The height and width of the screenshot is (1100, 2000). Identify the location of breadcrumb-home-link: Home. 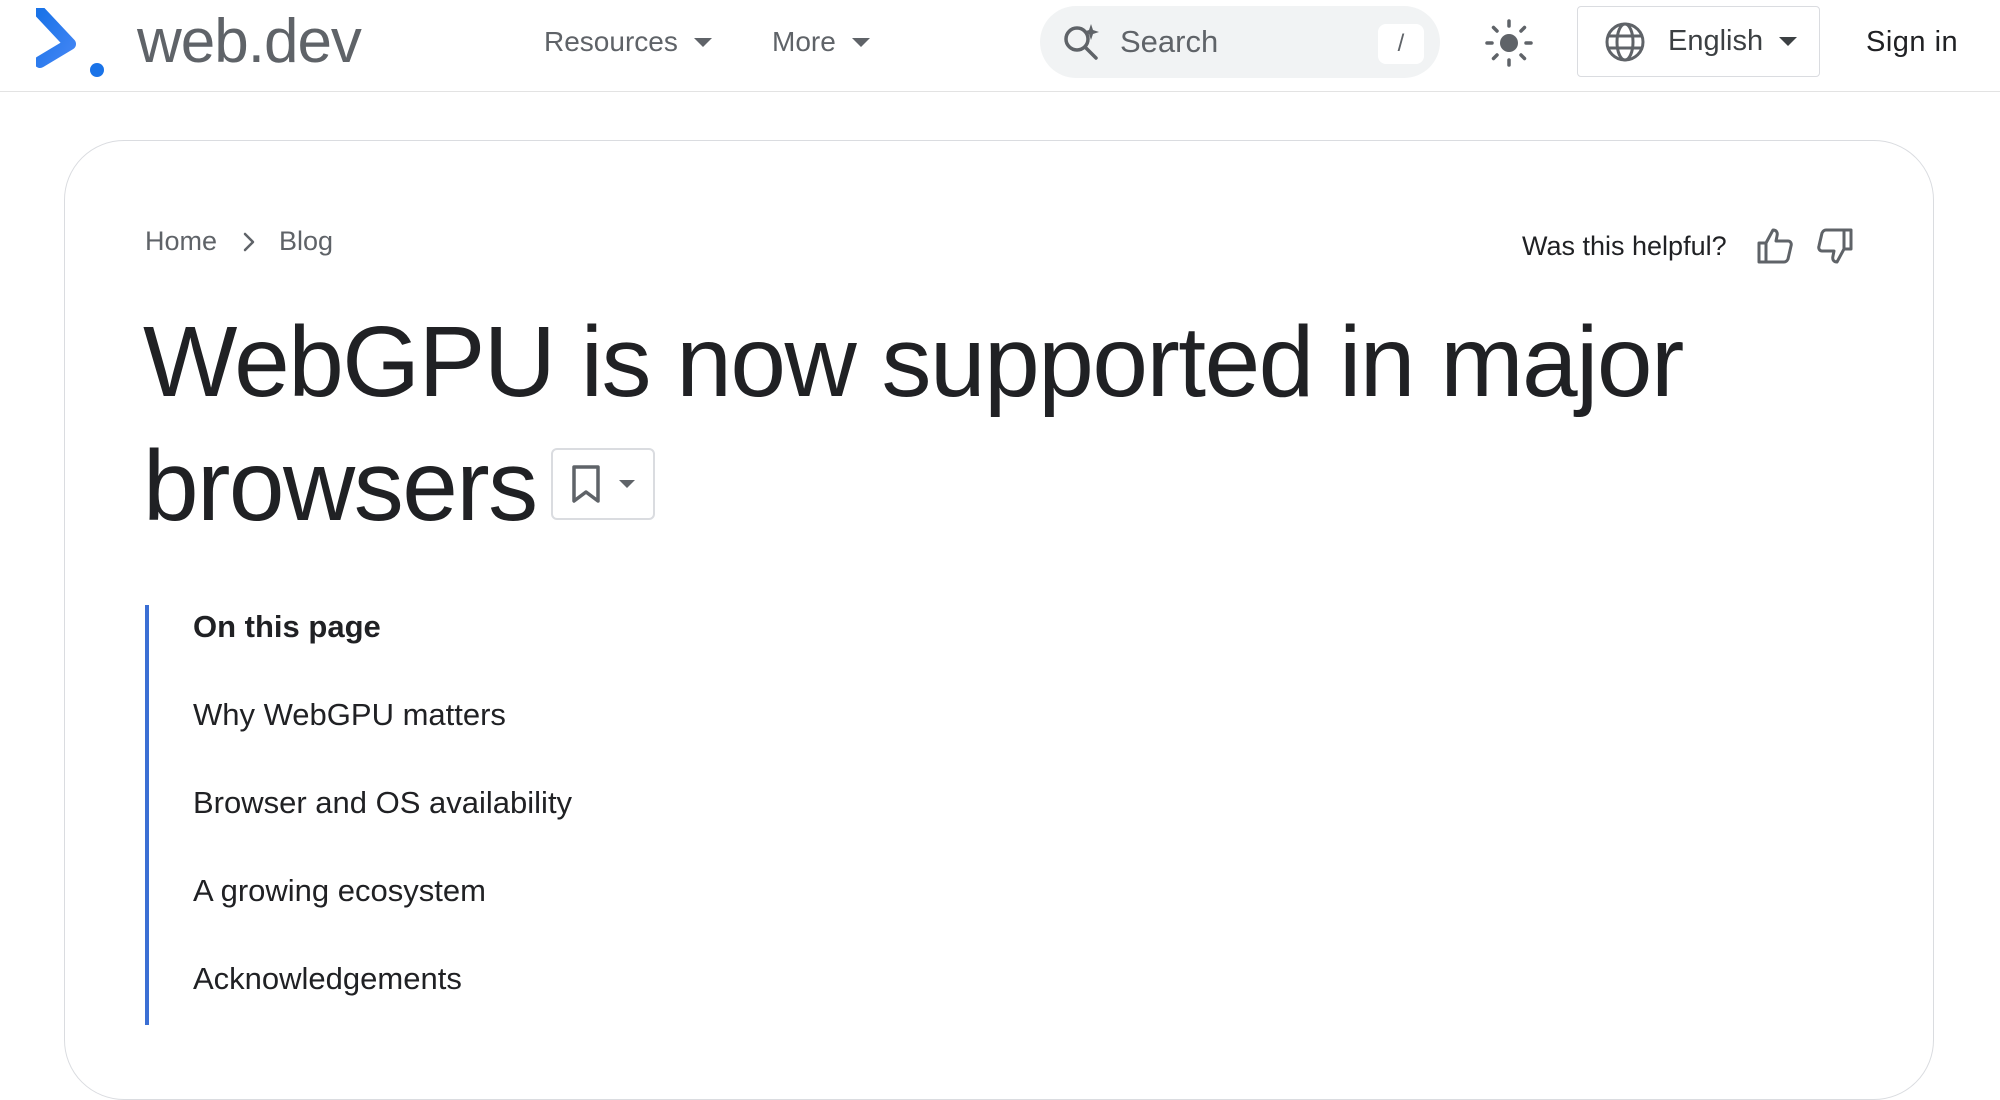
(181, 241).